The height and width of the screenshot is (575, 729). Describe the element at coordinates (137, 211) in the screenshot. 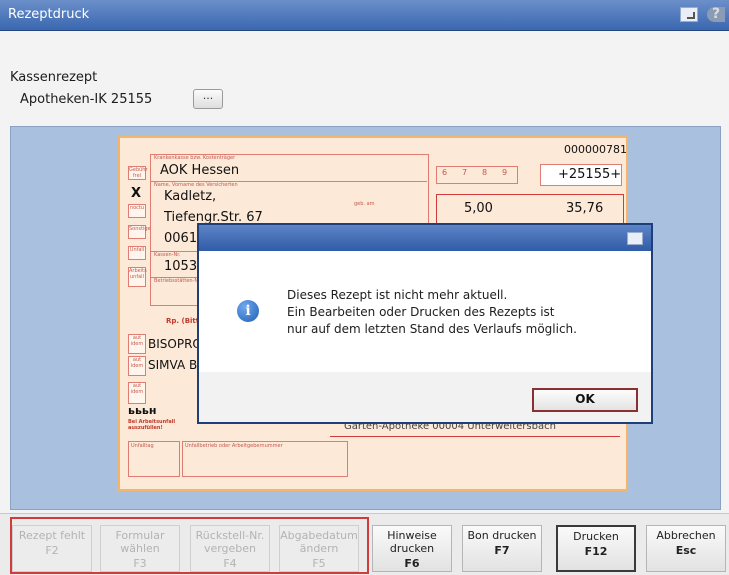

I see `side-box-noctu: noctu` at that location.